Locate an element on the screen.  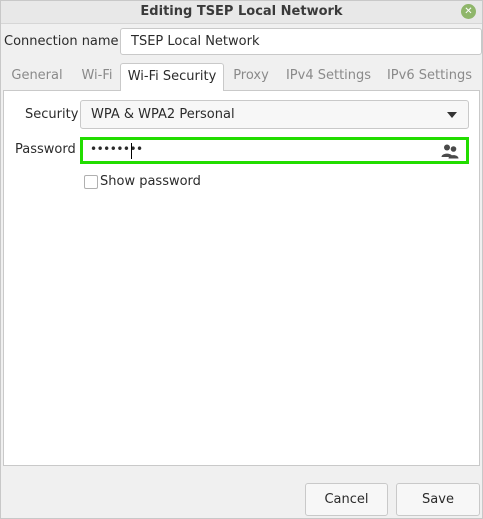
show-password-label: Show password is located at coordinates (150, 181).